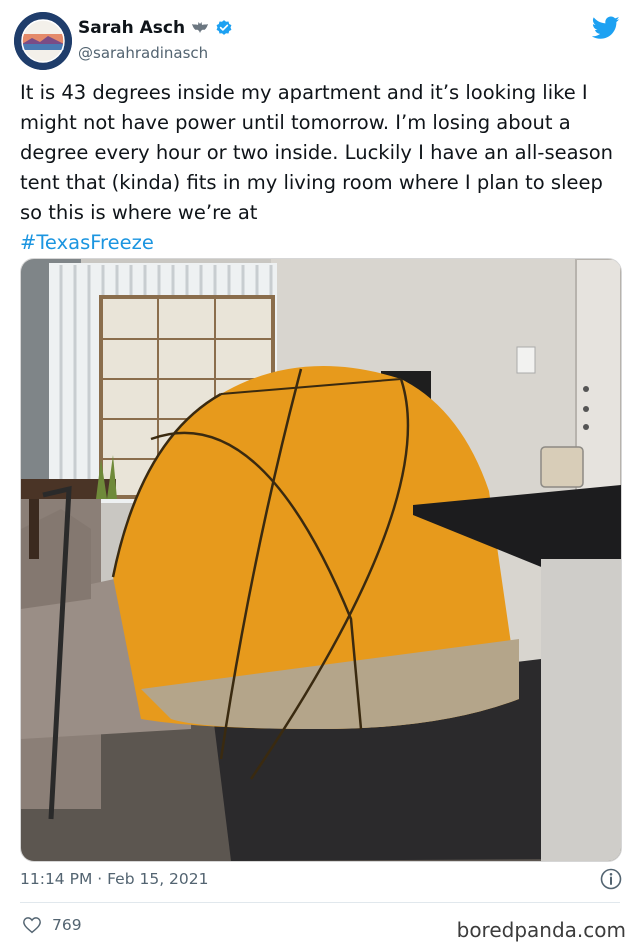 The width and height of the screenshot is (640, 952). I want to click on bat-icon, so click(200, 27).